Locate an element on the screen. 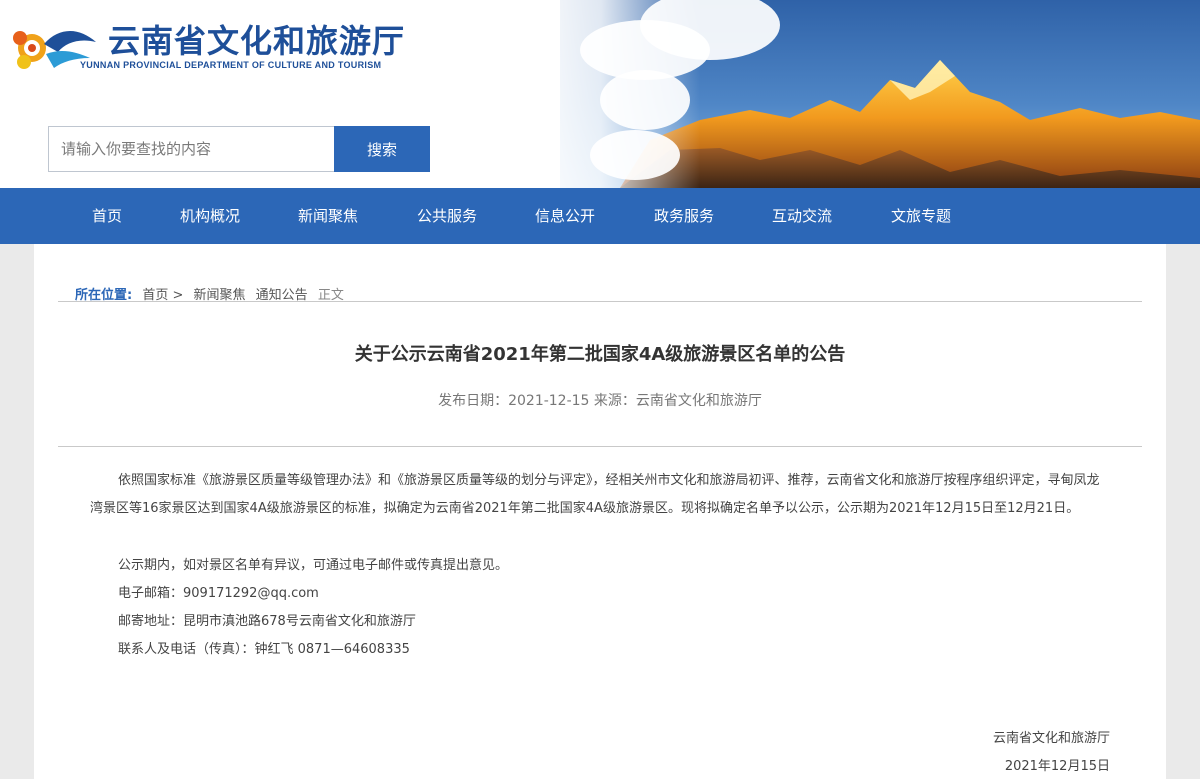 The width and height of the screenshot is (1200, 779). contact-email: 电子邮箱：909171292@qq.com is located at coordinates (218, 593).